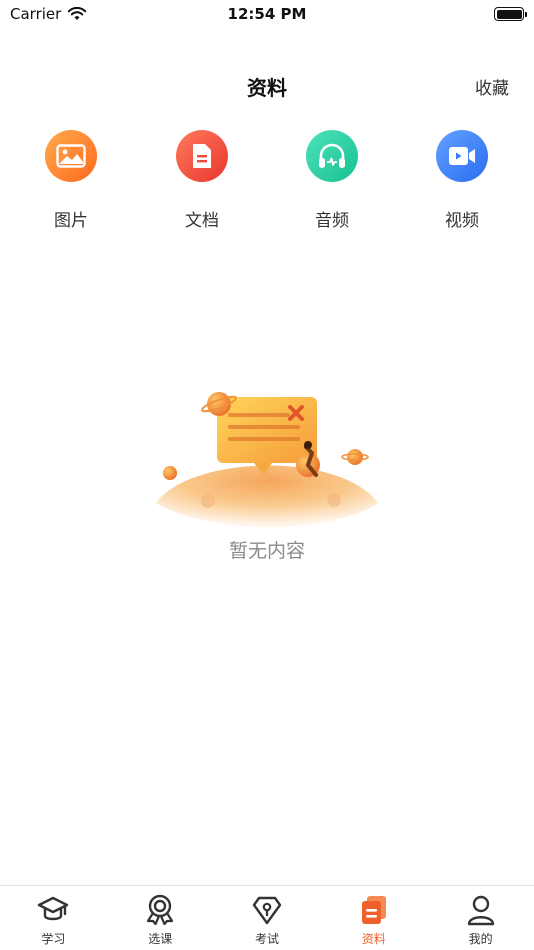  What do you see at coordinates (267, 910) in the screenshot?
I see `pen-nib-icon` at bounding box center [267, 910].